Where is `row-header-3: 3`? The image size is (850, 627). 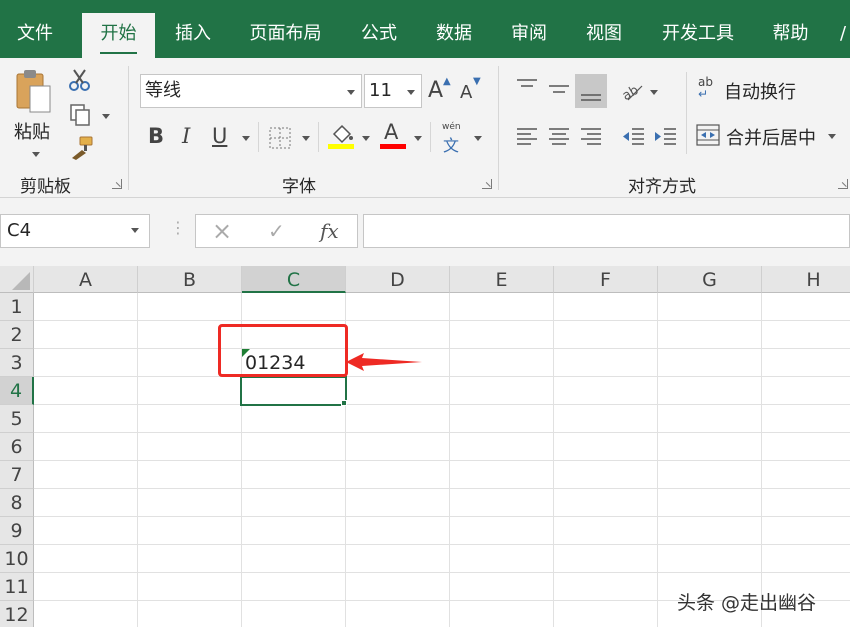 row-header-3: 3 is located at coordinates (17, 363).